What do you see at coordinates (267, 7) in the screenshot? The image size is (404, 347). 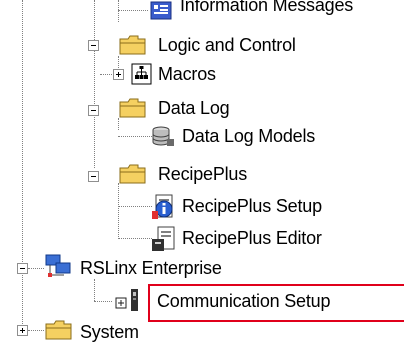 I see `tree-item-label: Information Messages` at bounding box center [267, 7].